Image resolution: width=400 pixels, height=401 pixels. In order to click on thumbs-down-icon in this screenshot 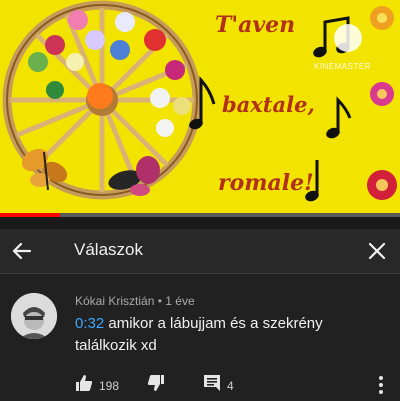, I will do `click(156, 385)`.